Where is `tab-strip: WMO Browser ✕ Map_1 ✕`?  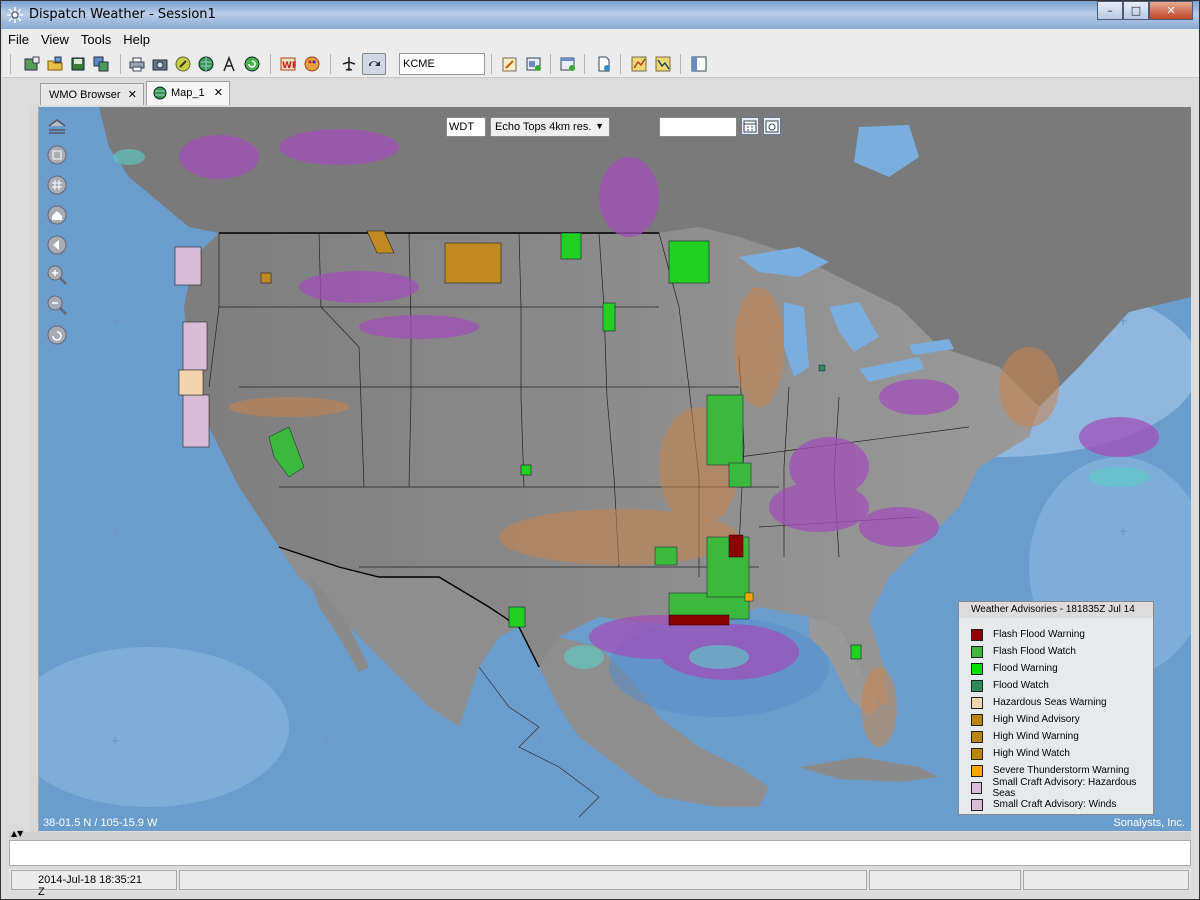
tab-strip: WMO Browser ✕ Map_1 ✕ is located at coordinates (604, 93).